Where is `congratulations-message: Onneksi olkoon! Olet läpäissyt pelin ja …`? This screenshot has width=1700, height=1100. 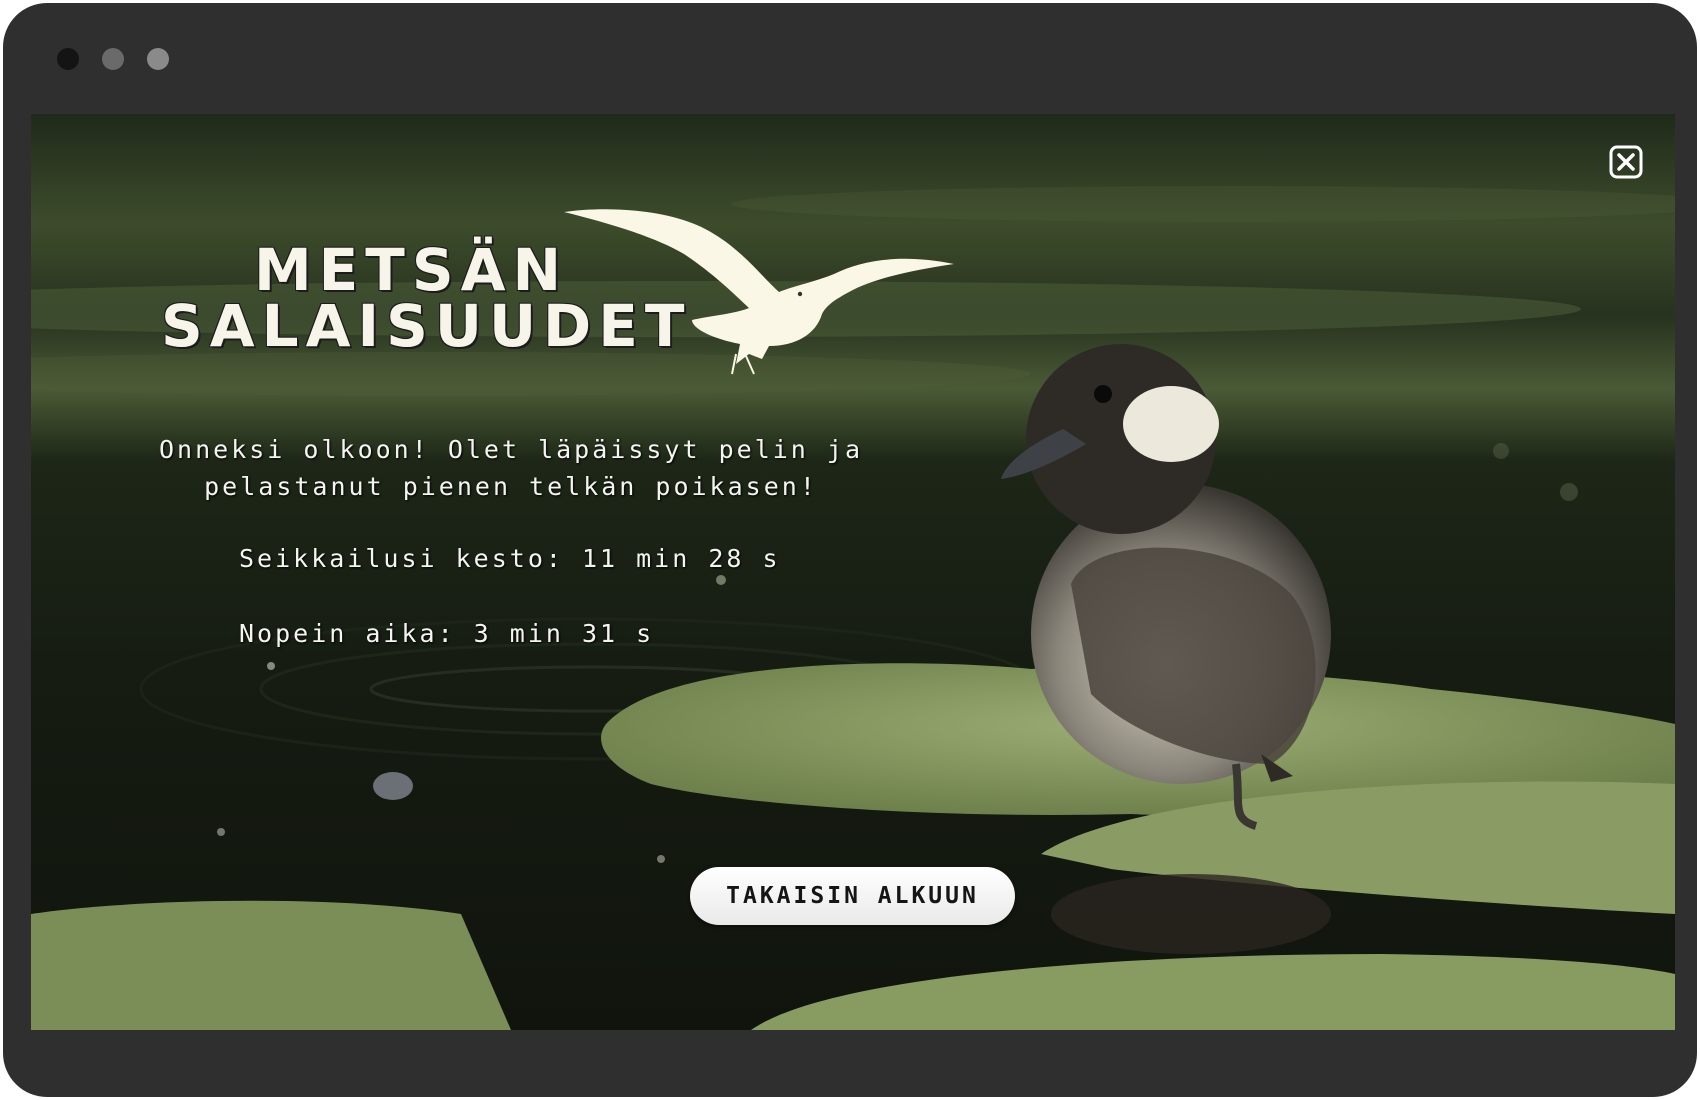 congratulations-message: Onneksi olkoon! Olet läpäissyt pelin ja … is located at coordinates (511, 468).